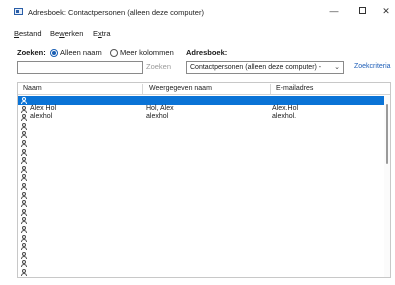 The width and height of the screenshot is (395, 285). Describe the element at coordinates (43, 108) in the screenshot. I see `cell-name: Alex Hol` at that location.